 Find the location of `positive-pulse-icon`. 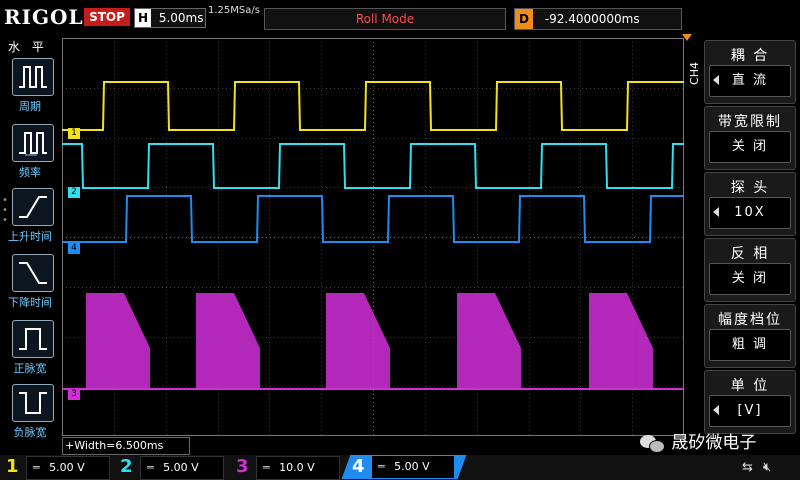

positive-pulse-icon is located at coordinates (33, 339).